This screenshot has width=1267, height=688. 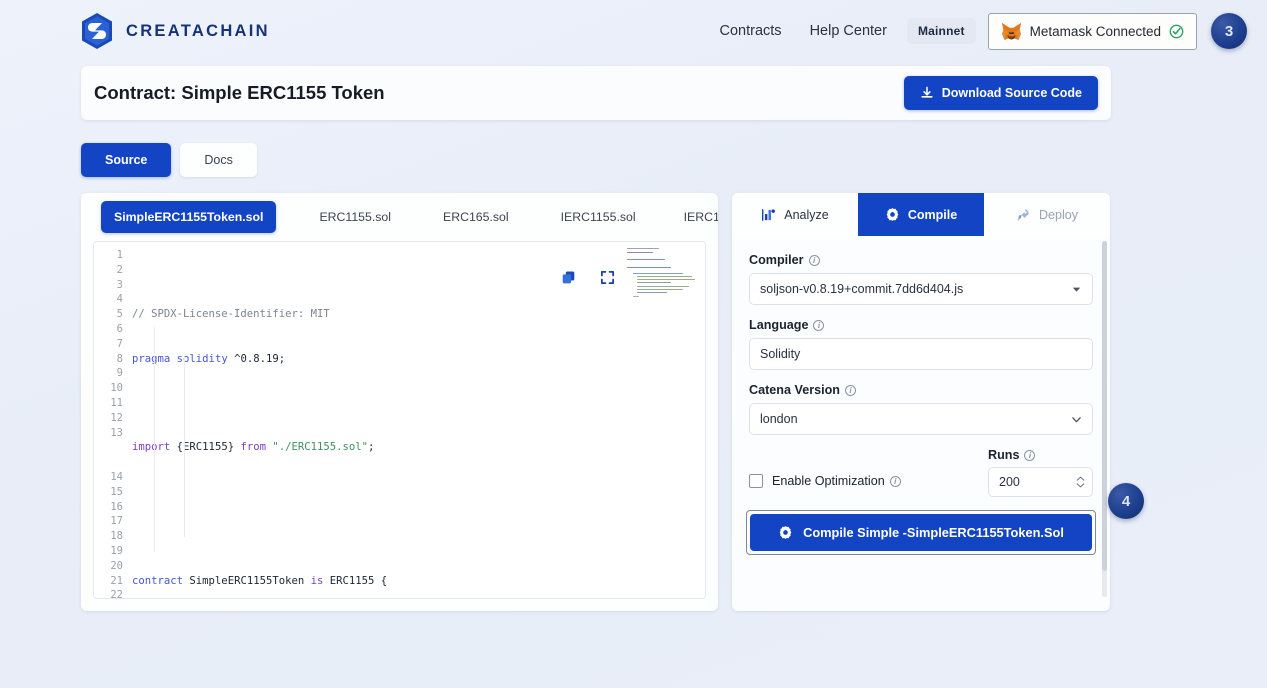 I want to click on compiler-label: Compiler i, so click(x=921, y=260).